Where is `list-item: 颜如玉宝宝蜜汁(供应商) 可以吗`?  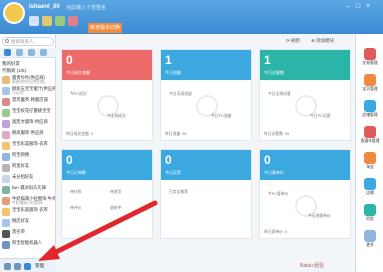 list-item: 颜如玉宝宝蜜汁(供应商) 可以吗 is located at coordinates (28, 91).